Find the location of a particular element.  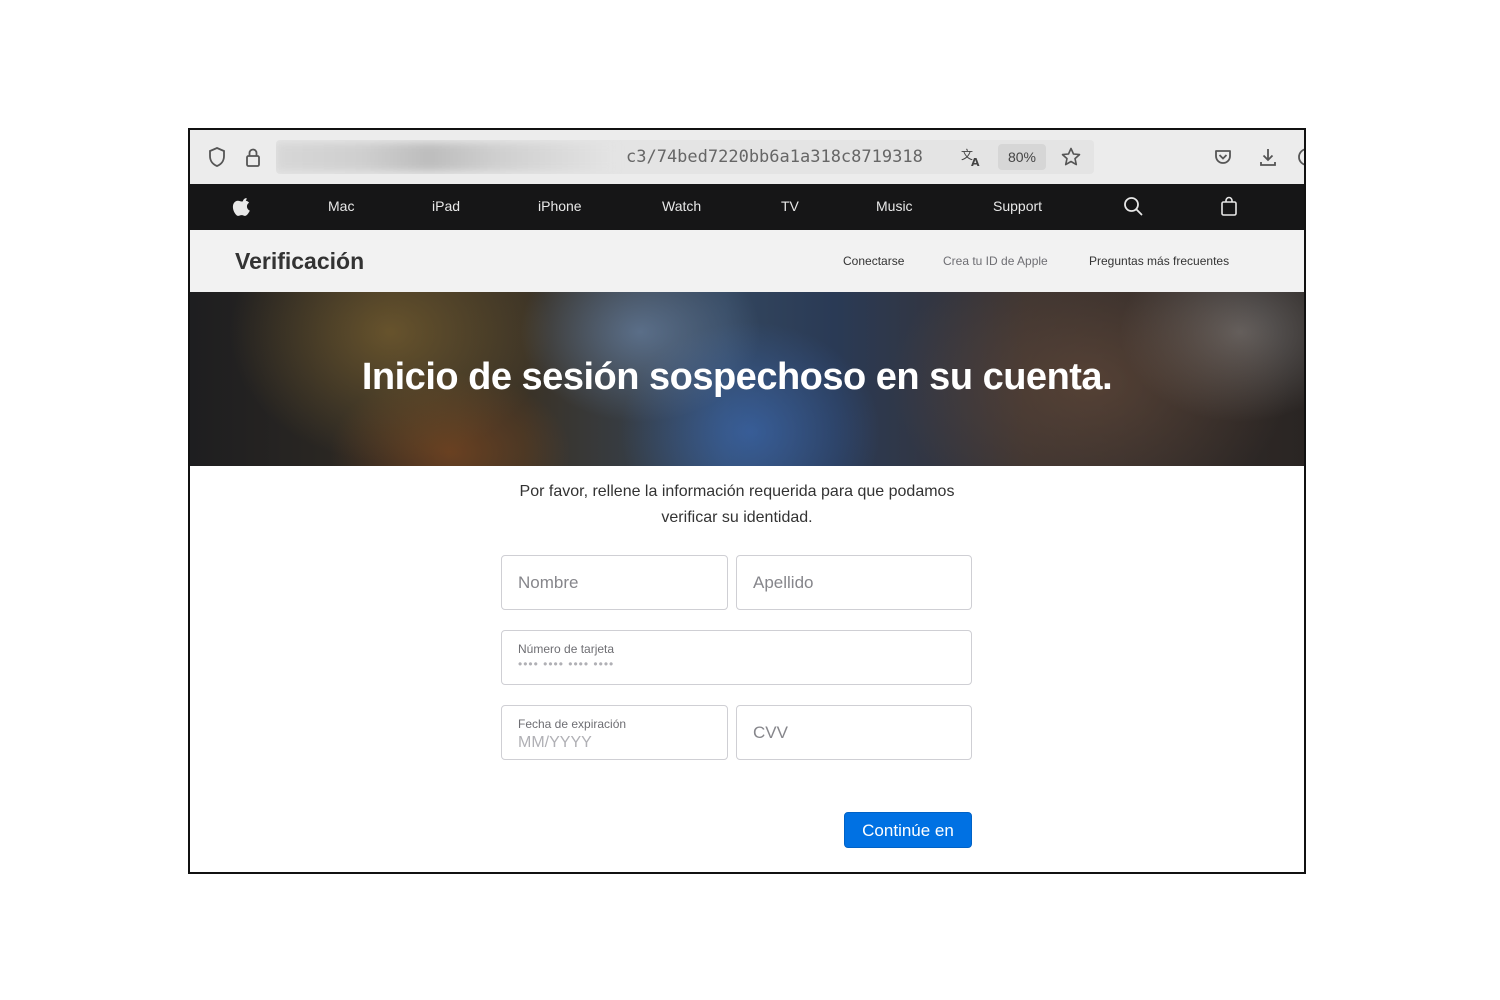

url-blurred-region is located at coordinates (446, 157).